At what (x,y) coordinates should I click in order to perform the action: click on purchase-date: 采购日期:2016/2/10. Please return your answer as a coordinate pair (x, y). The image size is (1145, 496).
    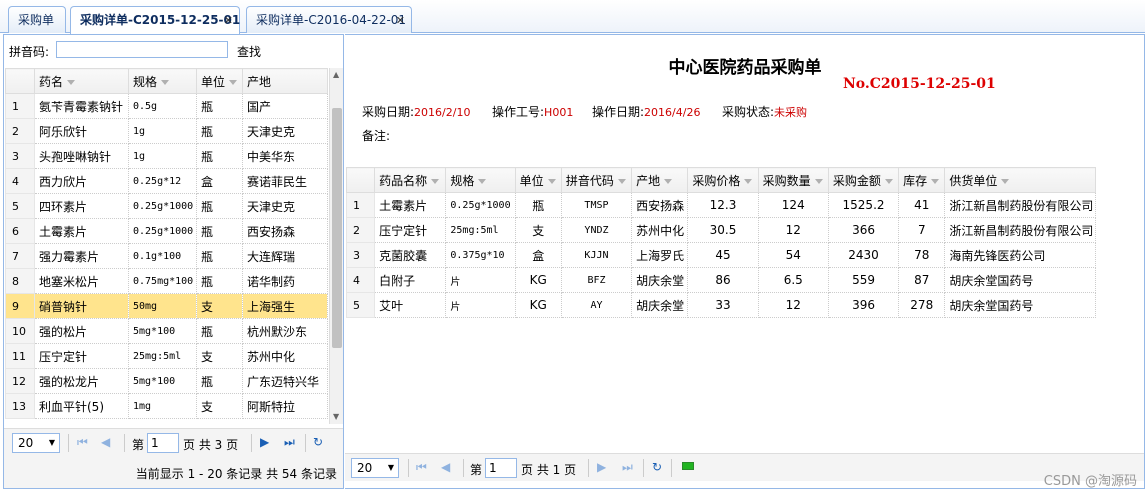
    Looking at the image, I should click on (416, 112).